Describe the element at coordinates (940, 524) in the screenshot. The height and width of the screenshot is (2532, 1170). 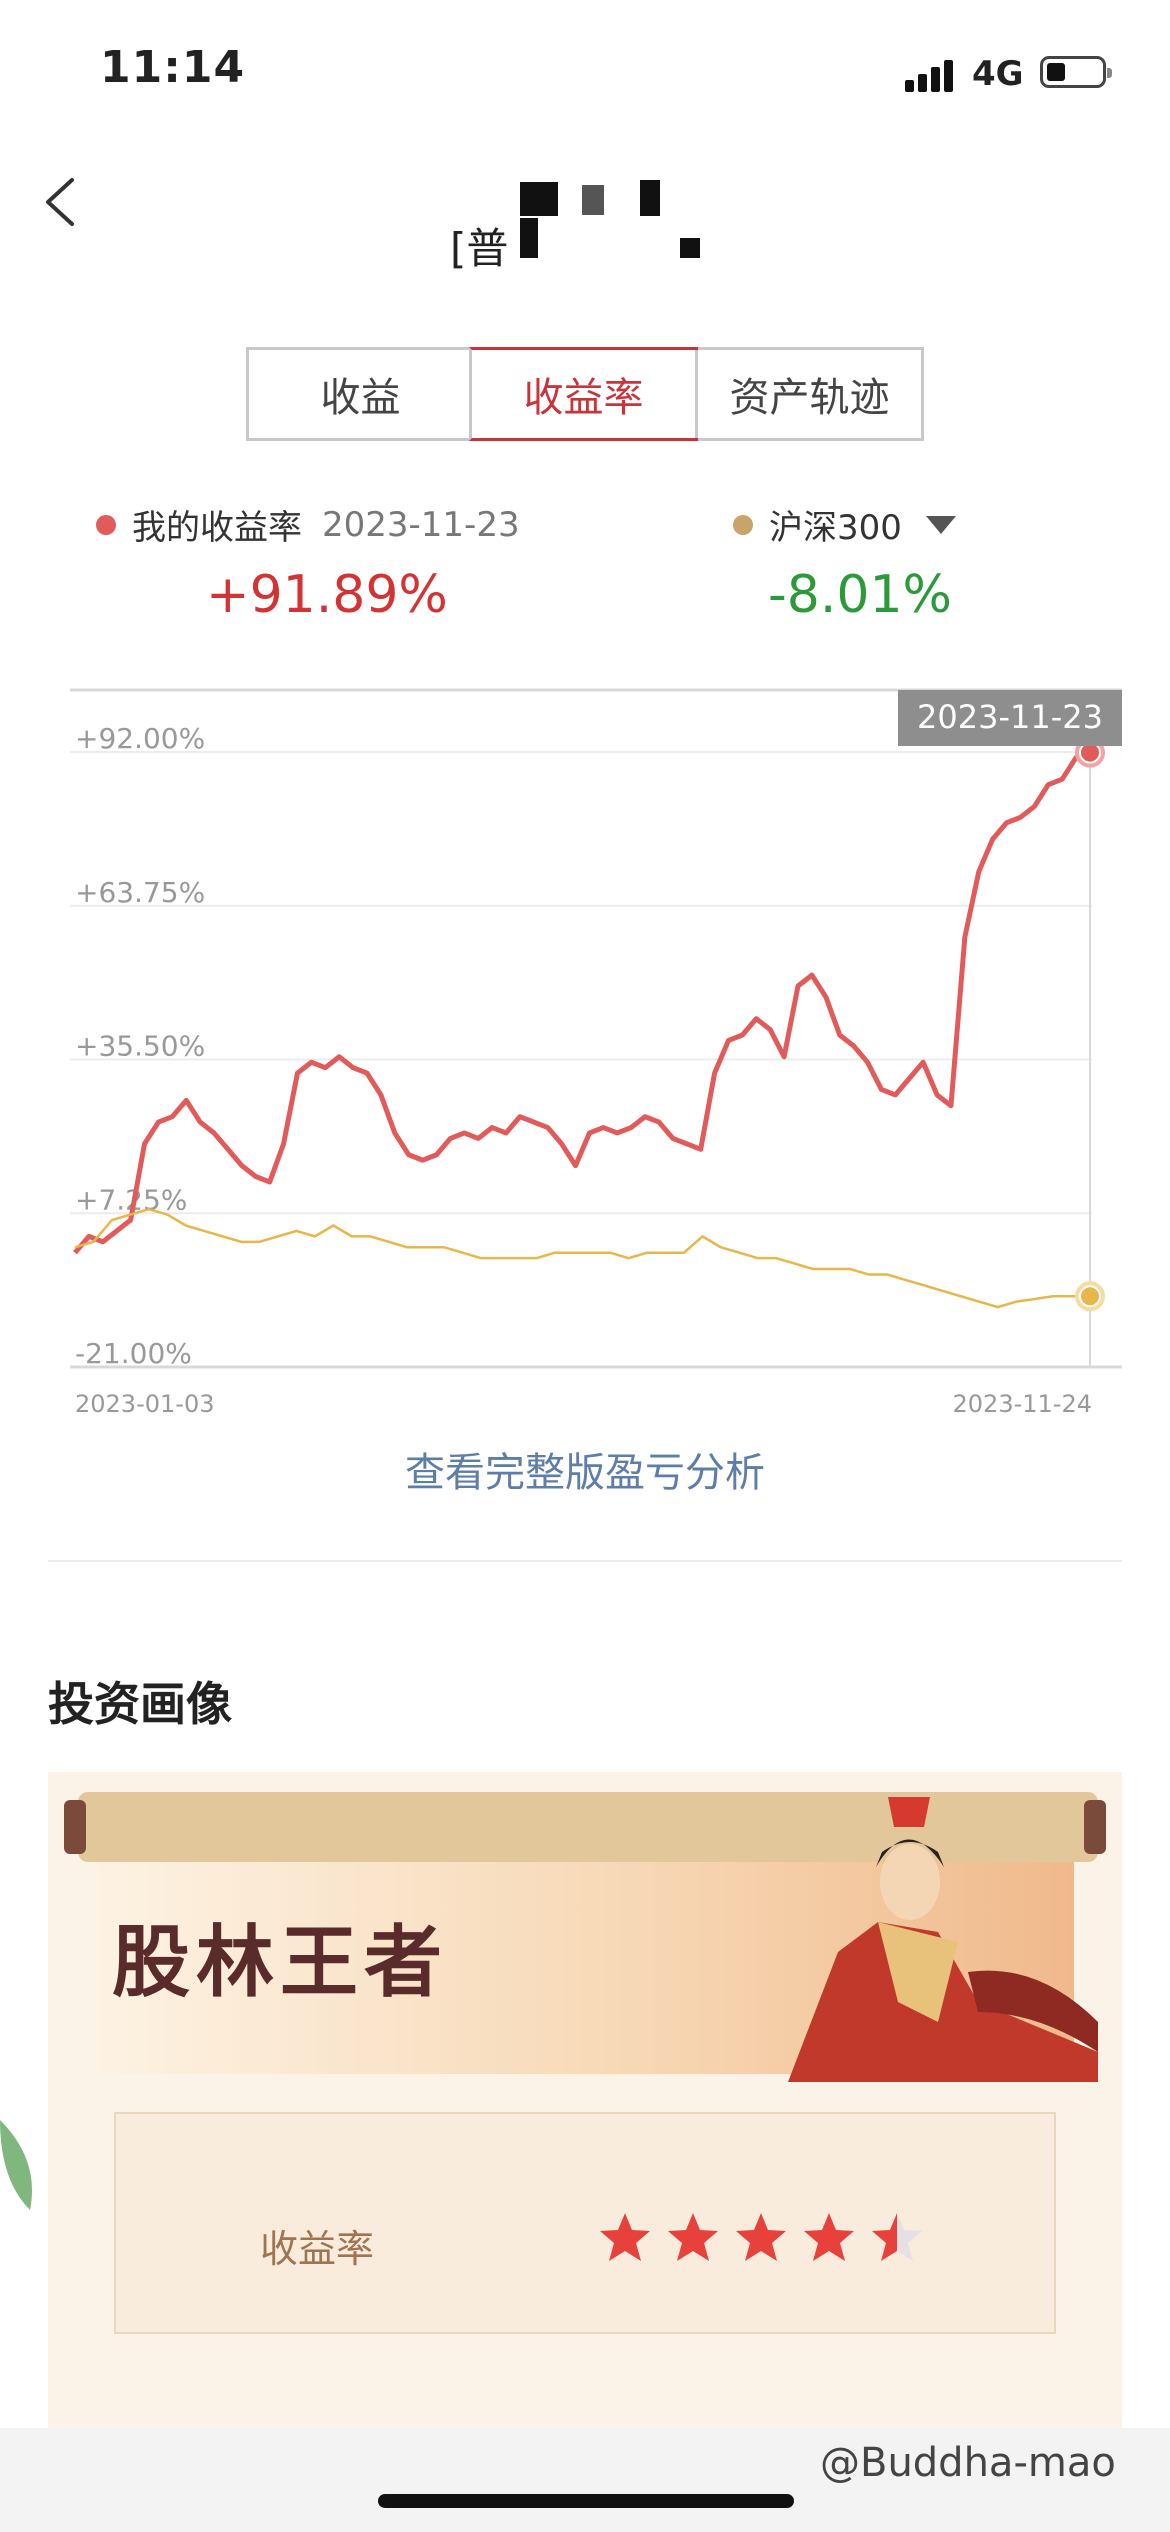
I see `dropdown-arrow-icon` at that location.